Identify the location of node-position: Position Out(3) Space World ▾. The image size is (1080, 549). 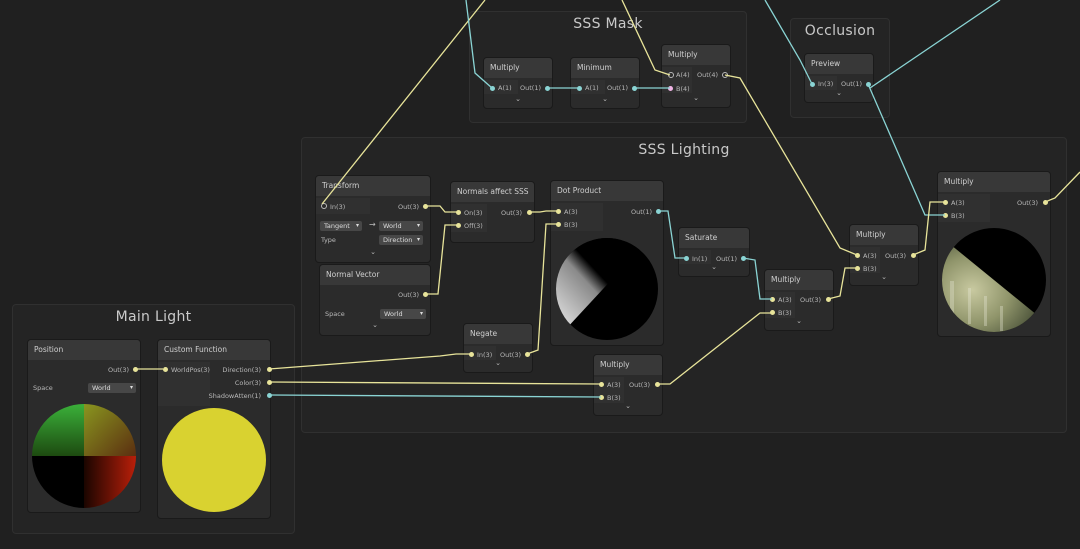
(84, 426).